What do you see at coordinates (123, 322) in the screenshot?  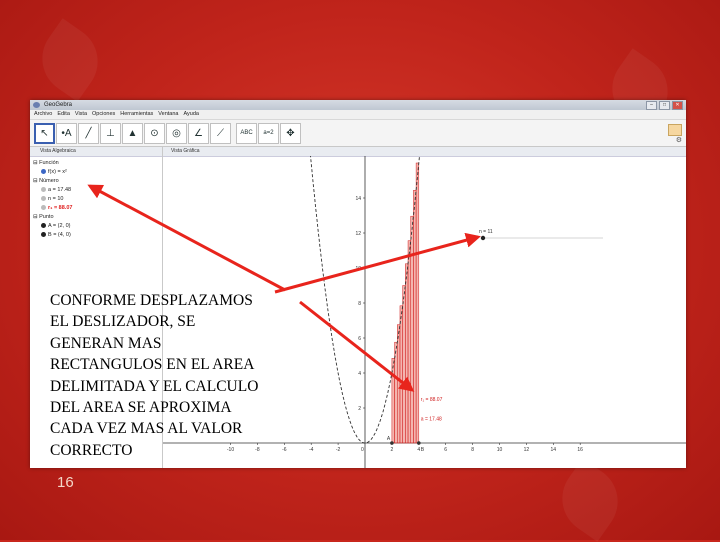 I see `explanation-line: EL DESLIZADOR, SE` at bounding box center [123, 322].